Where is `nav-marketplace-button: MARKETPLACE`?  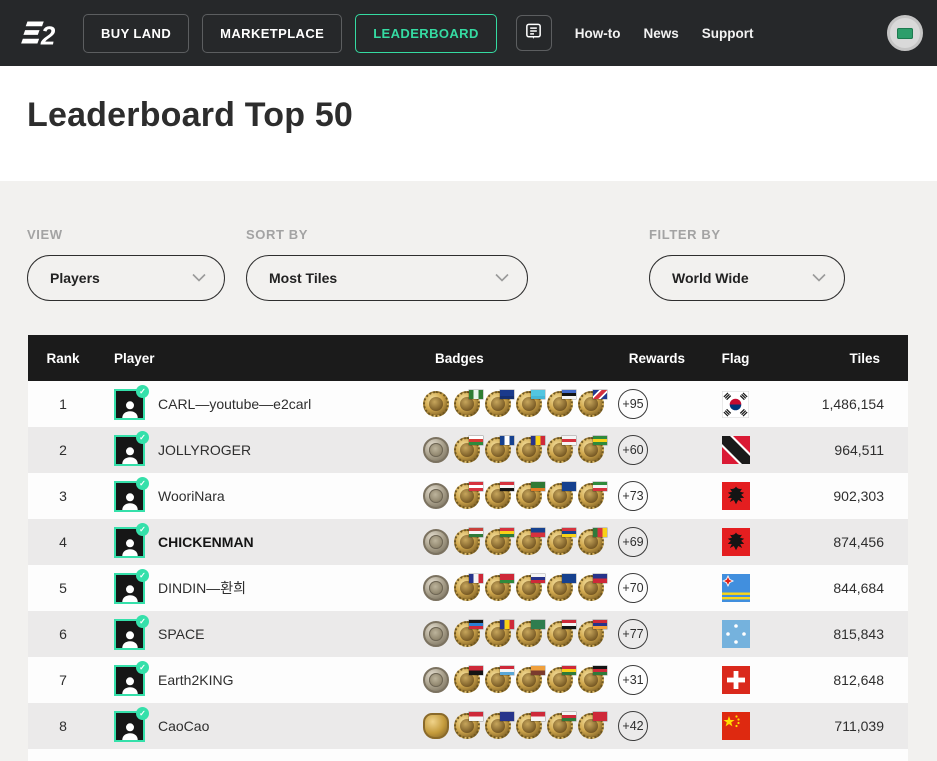
nav-marketplace-button: MARKETPLACE is located at coordinates (272, 33).